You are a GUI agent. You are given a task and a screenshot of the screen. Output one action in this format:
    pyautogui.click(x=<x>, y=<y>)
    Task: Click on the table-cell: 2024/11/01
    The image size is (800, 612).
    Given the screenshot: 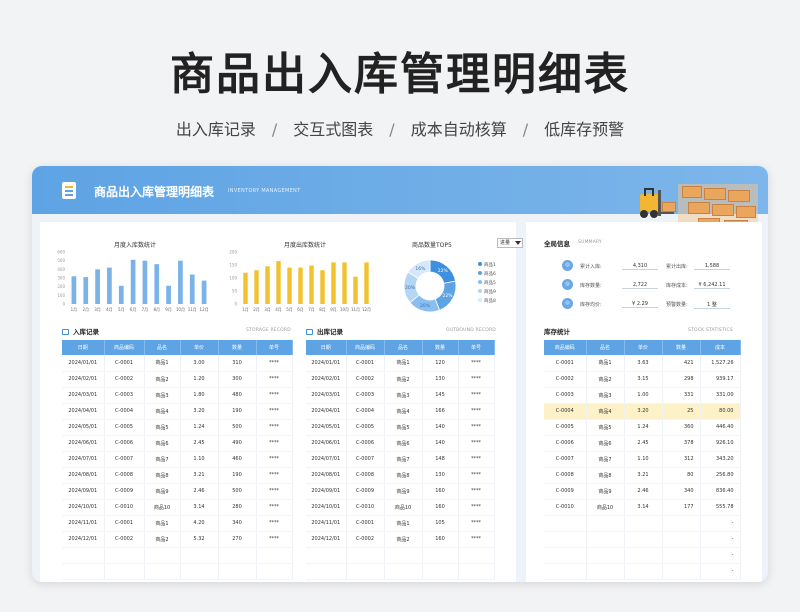 What is the action you would take?
    pyautogui.click(x=326, y=523)
    